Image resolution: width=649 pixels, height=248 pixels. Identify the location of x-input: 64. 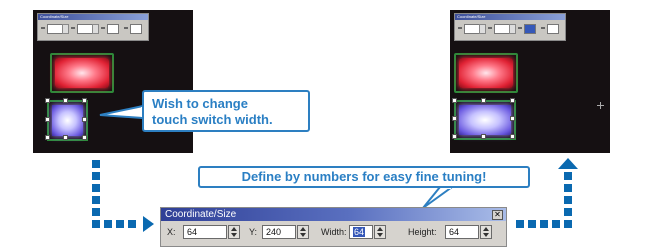
(205, 232).